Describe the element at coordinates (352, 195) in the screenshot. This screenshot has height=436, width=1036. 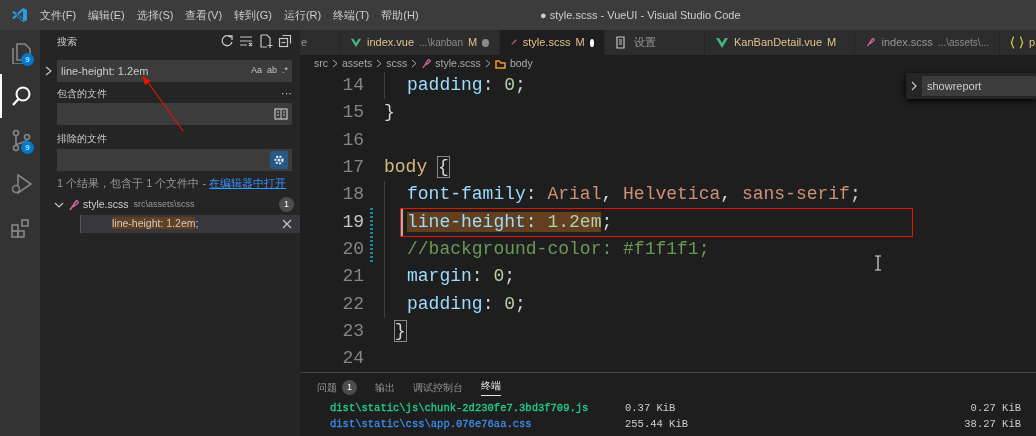
I see `line-number: 18` at that location.